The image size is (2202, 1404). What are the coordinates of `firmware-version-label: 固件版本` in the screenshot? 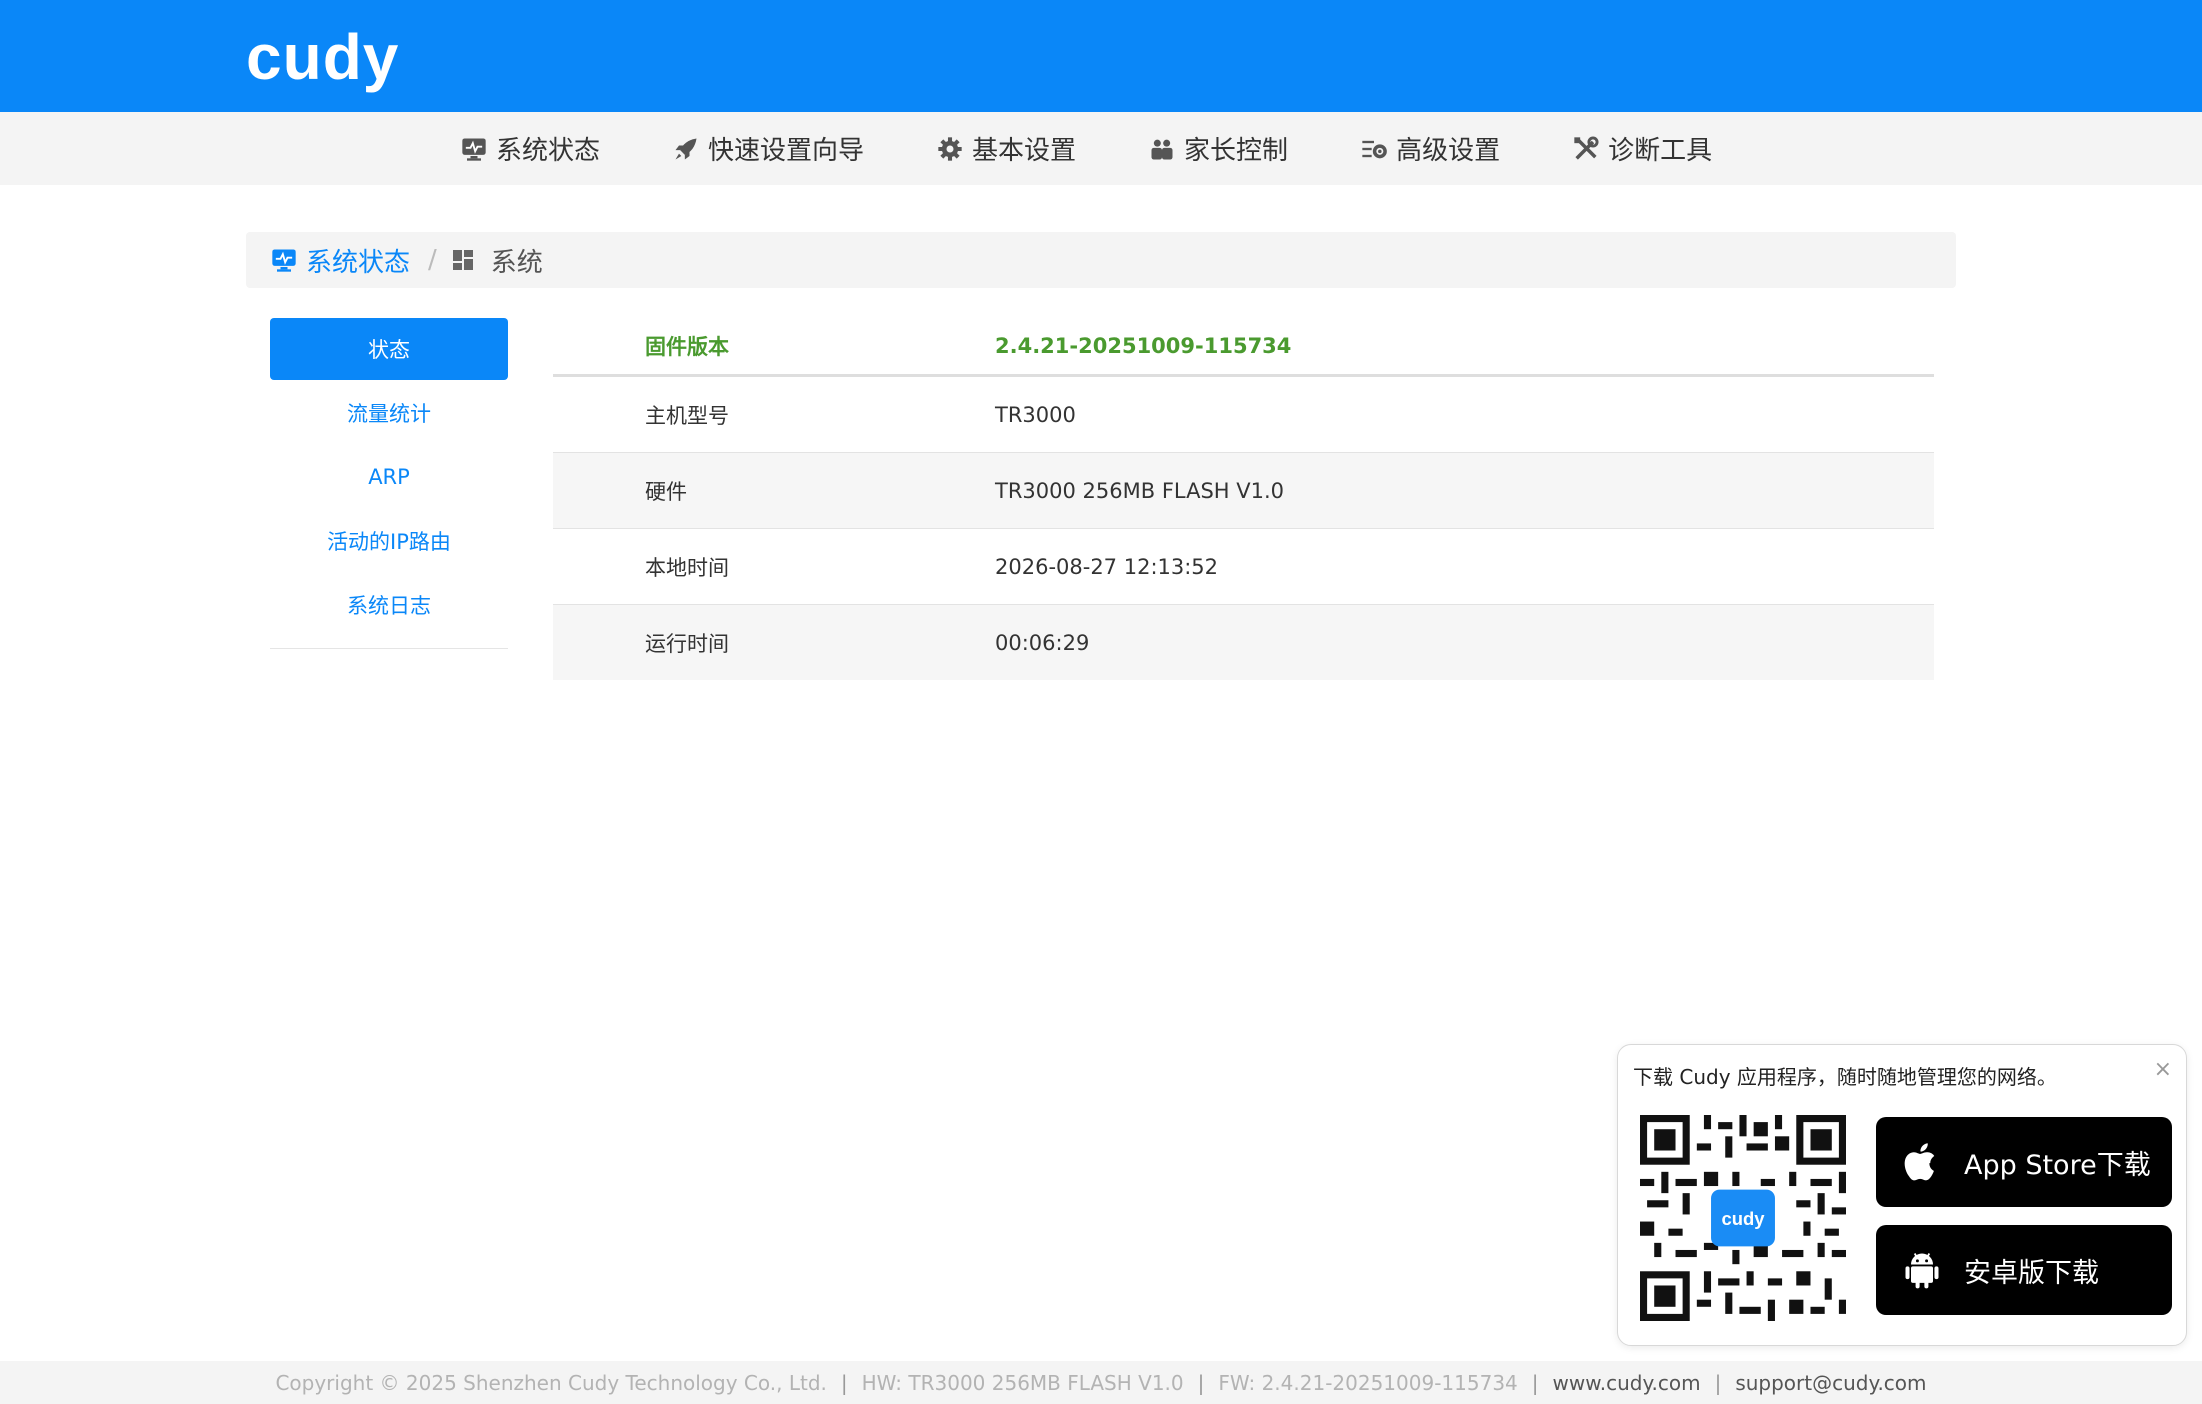 It's located at (687, 347).